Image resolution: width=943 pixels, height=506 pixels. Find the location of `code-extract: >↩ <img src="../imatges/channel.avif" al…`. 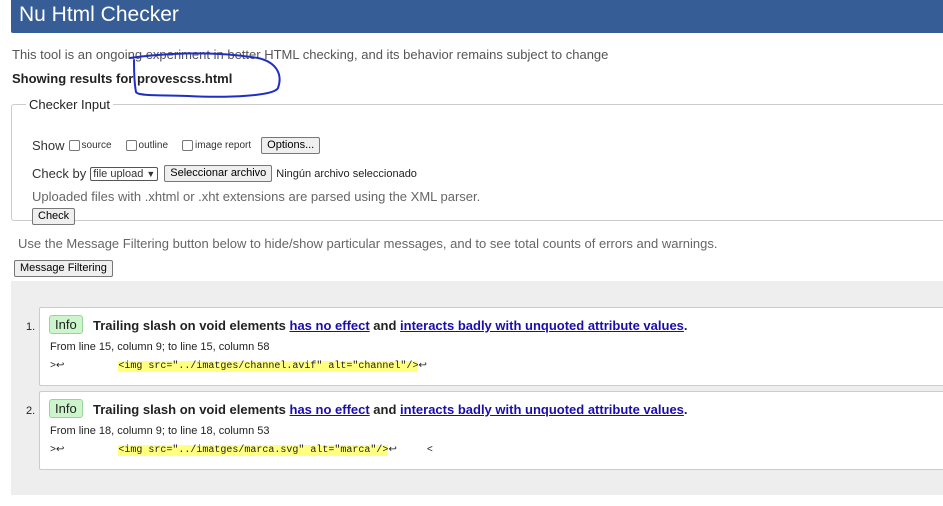

code-extract: >↩ <img src="../imatges/channel.avif" al… is located at coordinates (238, 366).